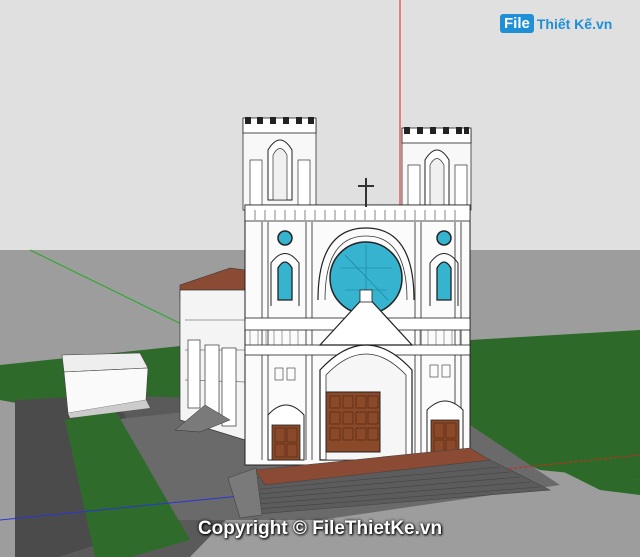  What do you see at coordinates (279, 164) in the screenshot?
I see `left-tower` at bounding box center [279, 164].